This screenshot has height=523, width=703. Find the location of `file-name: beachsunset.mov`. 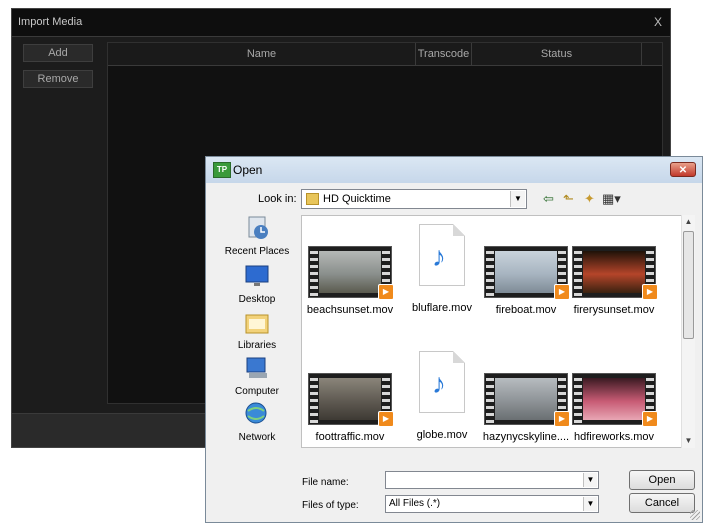

file-name: beachsunset.mov is located at coordinates (350, 310).